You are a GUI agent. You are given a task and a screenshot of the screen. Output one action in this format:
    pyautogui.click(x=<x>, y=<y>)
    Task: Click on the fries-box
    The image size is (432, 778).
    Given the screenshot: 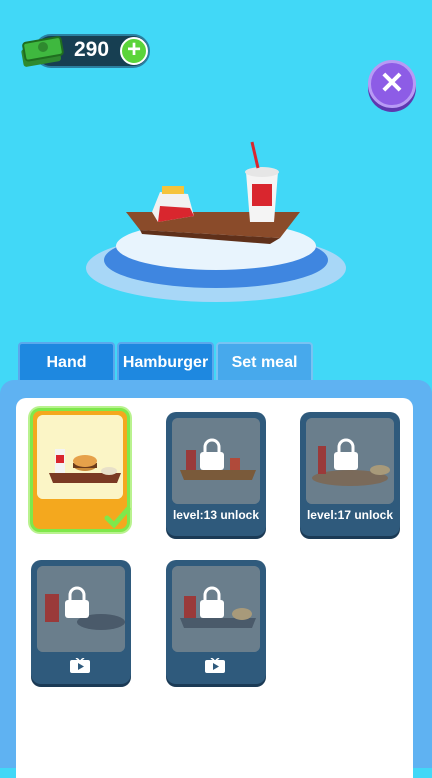 What is the action you would take?
    pyautogui.click(x=173, y=204)
    